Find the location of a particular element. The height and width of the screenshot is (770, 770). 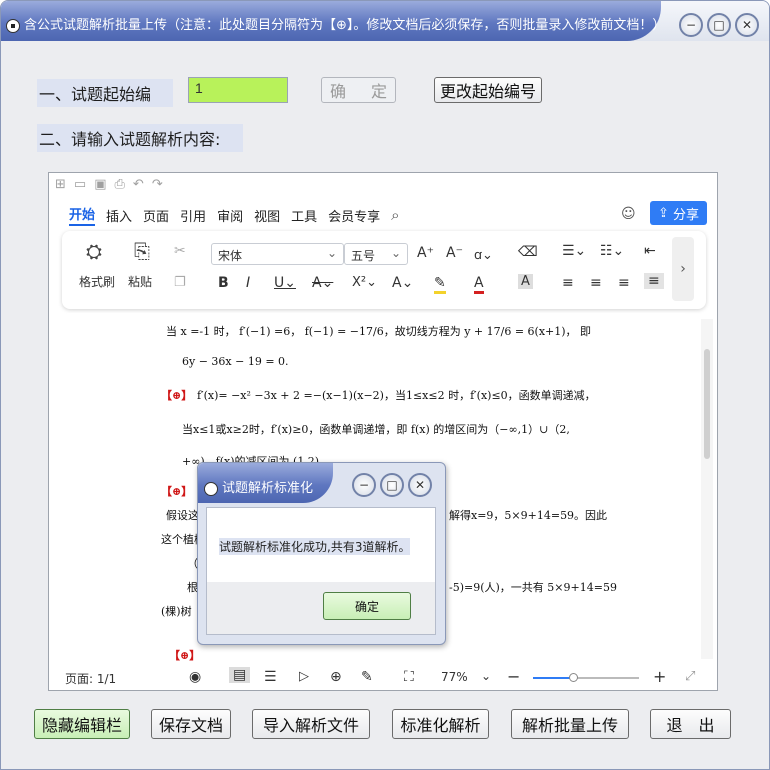

align-left-icon: ≡ is located at coordinates (568, 283).